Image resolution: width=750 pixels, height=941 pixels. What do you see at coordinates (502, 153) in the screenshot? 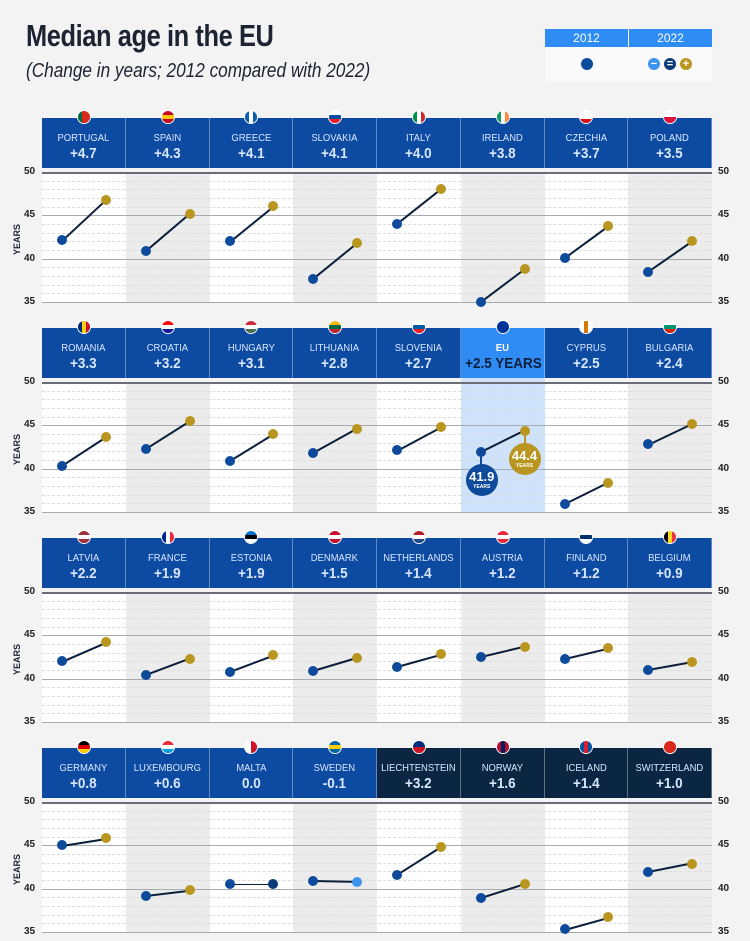
I see `change-value: +3.8` at bounding box center [502, 153].